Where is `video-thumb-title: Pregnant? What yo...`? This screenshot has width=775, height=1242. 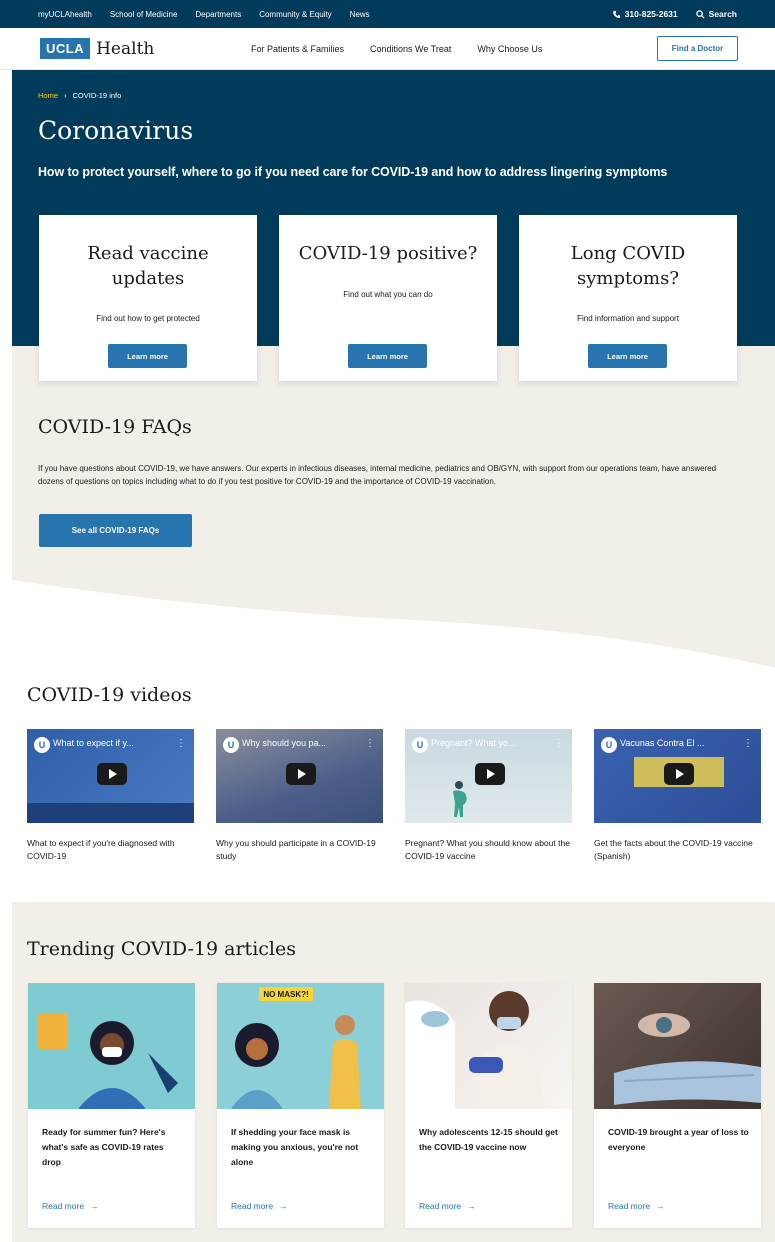
video-thumb-title: Pregnant? What yo... is located at coordinates (473, 743).